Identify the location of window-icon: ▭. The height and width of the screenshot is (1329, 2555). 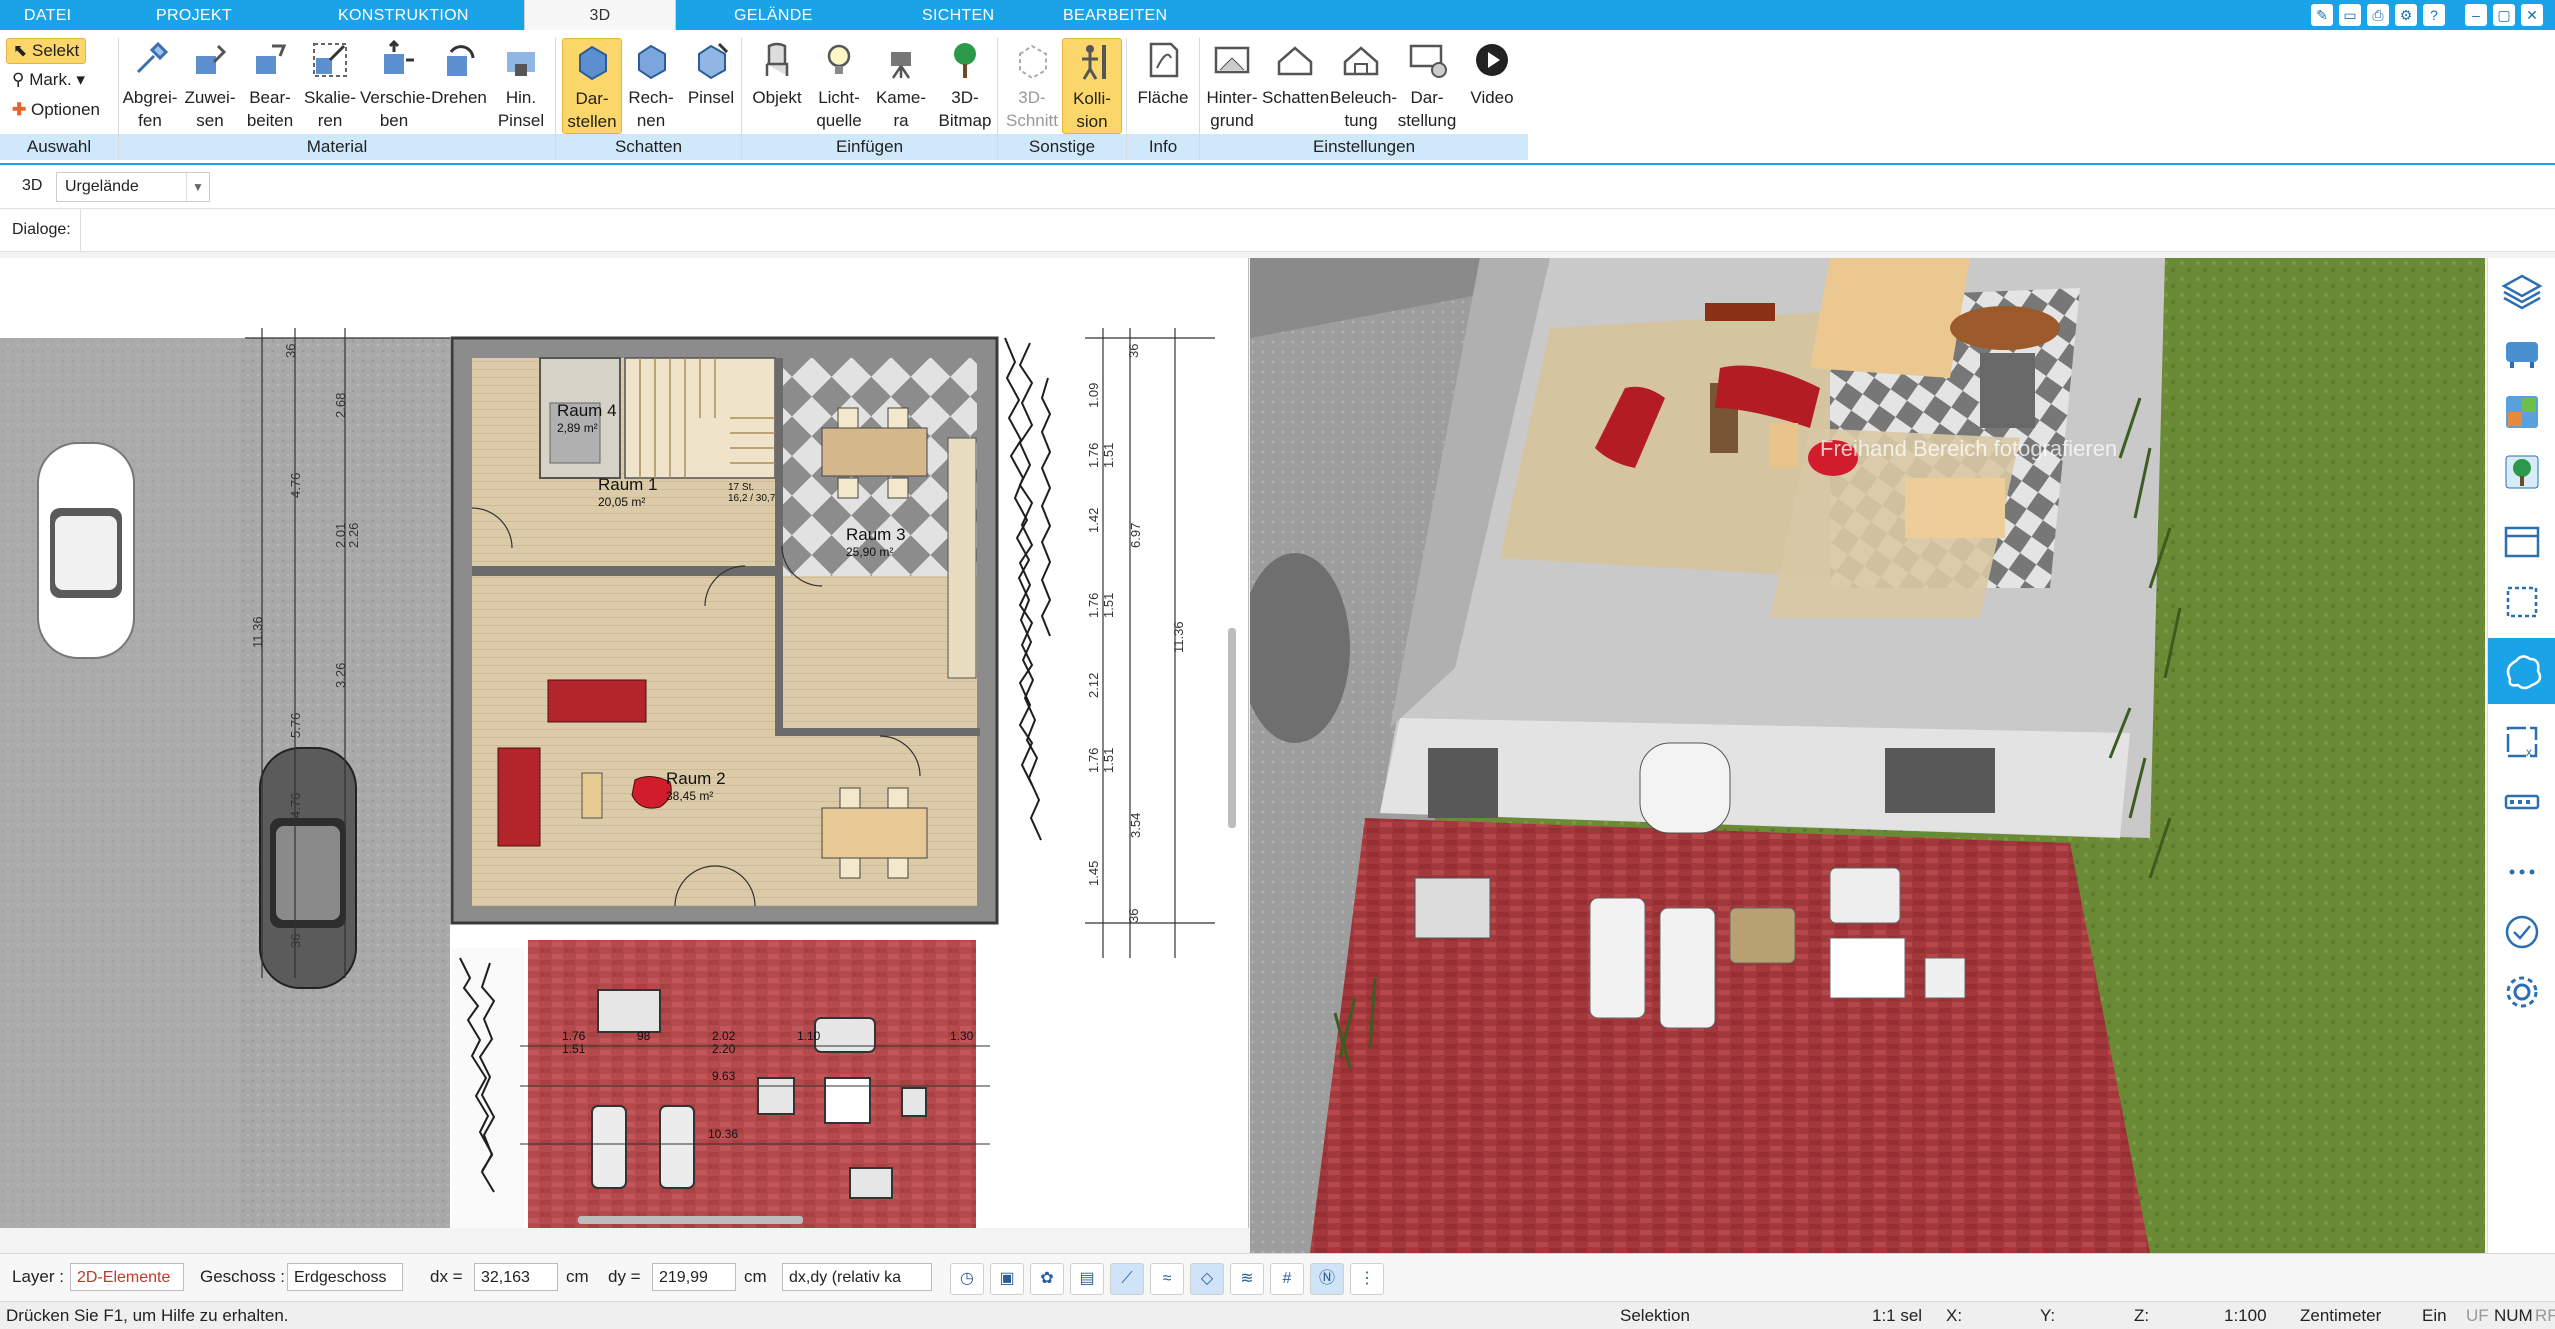
(2350, 15).